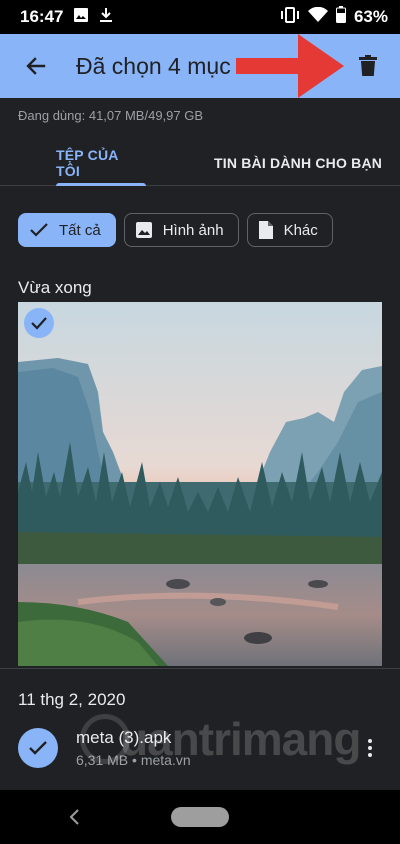 The width and height of the screenshot is (400, 844). What do you see at coordinates (290, 66) in the screenshot?
I see `annotation-arrow` at bounding box center [290, 66].